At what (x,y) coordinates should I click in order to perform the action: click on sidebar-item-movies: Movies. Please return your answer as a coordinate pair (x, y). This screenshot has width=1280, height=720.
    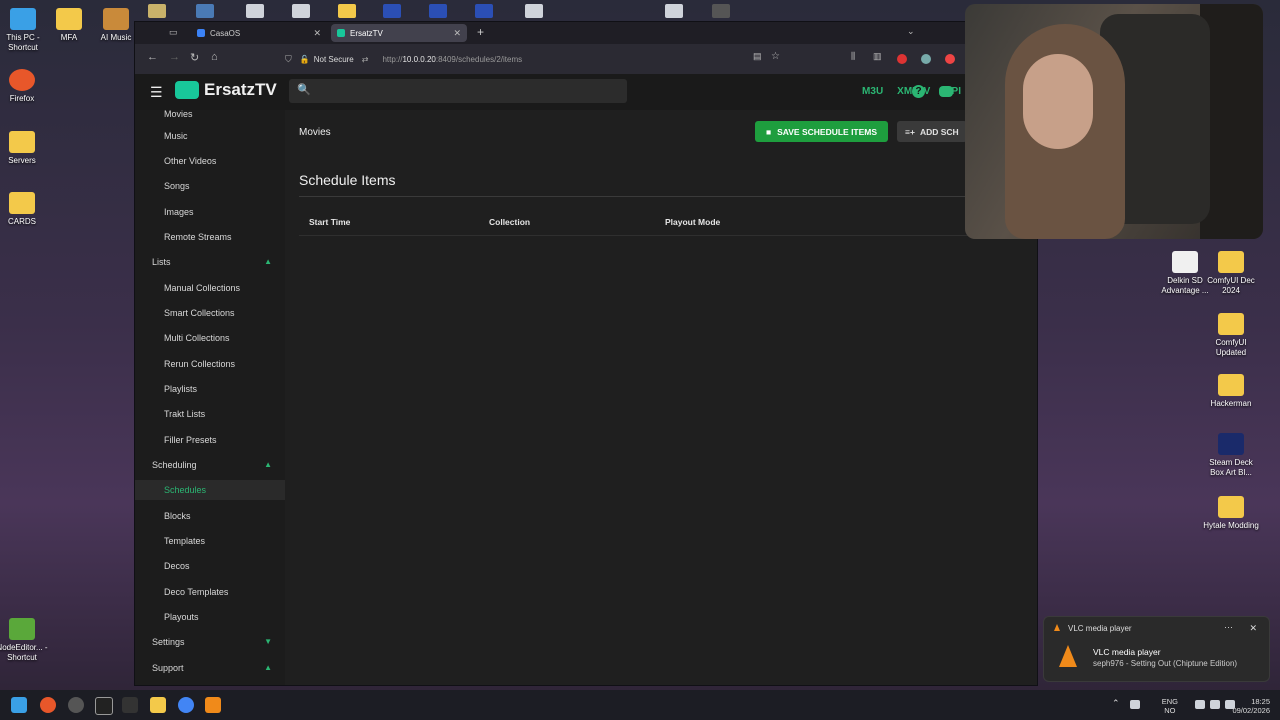
    Looking at the image, I should click on (178, 114).